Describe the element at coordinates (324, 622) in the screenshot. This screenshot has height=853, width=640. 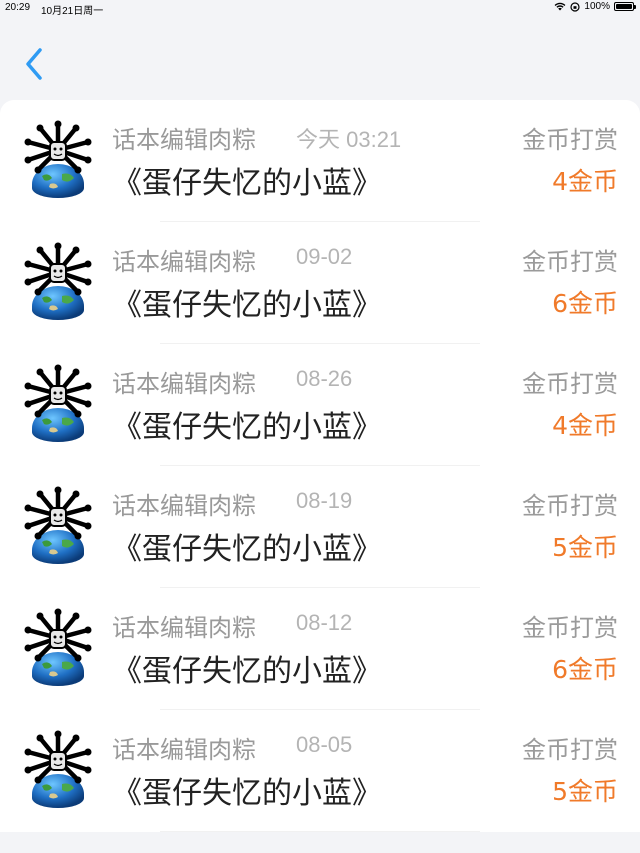
I see `timestamp: 08-12` at that location.